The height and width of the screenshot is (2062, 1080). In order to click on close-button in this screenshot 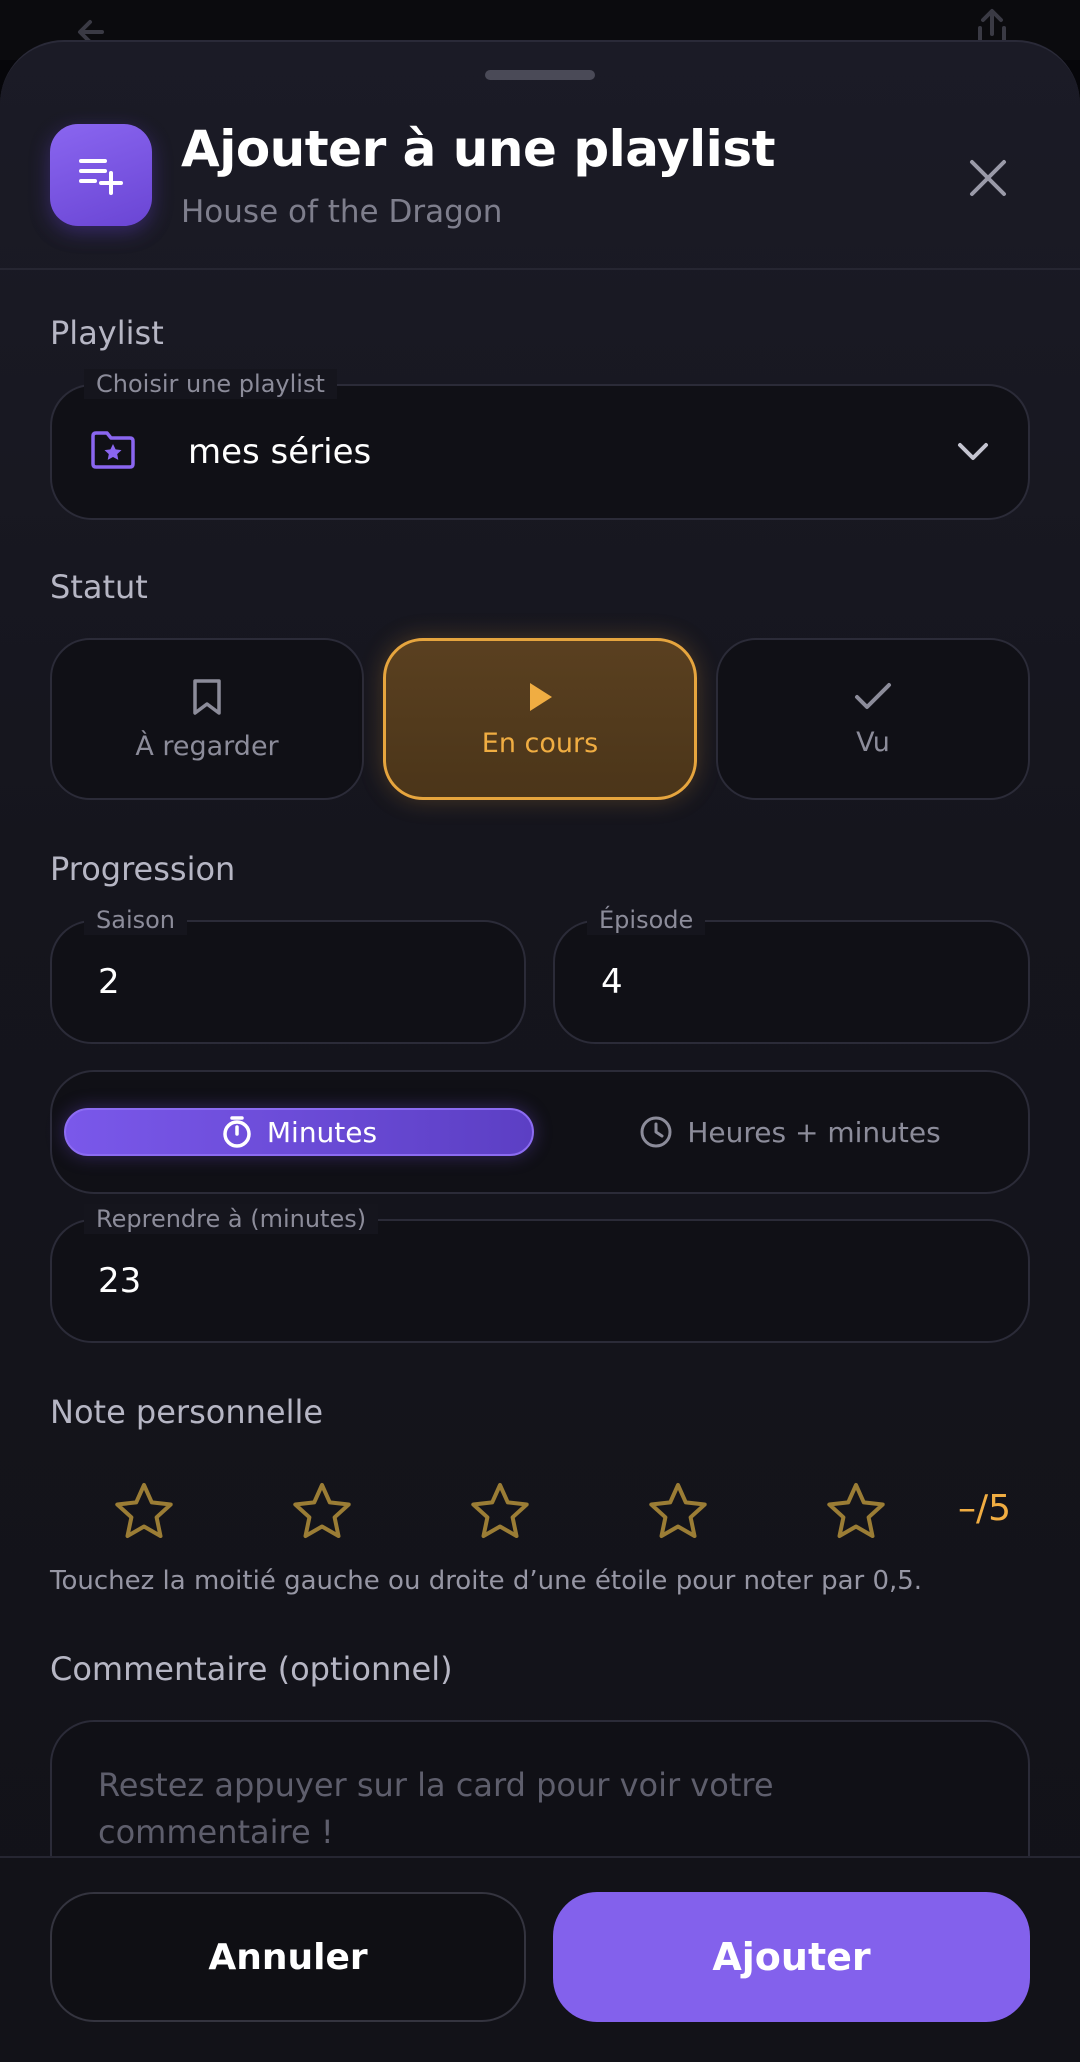, I will do `click(988, 178)`.